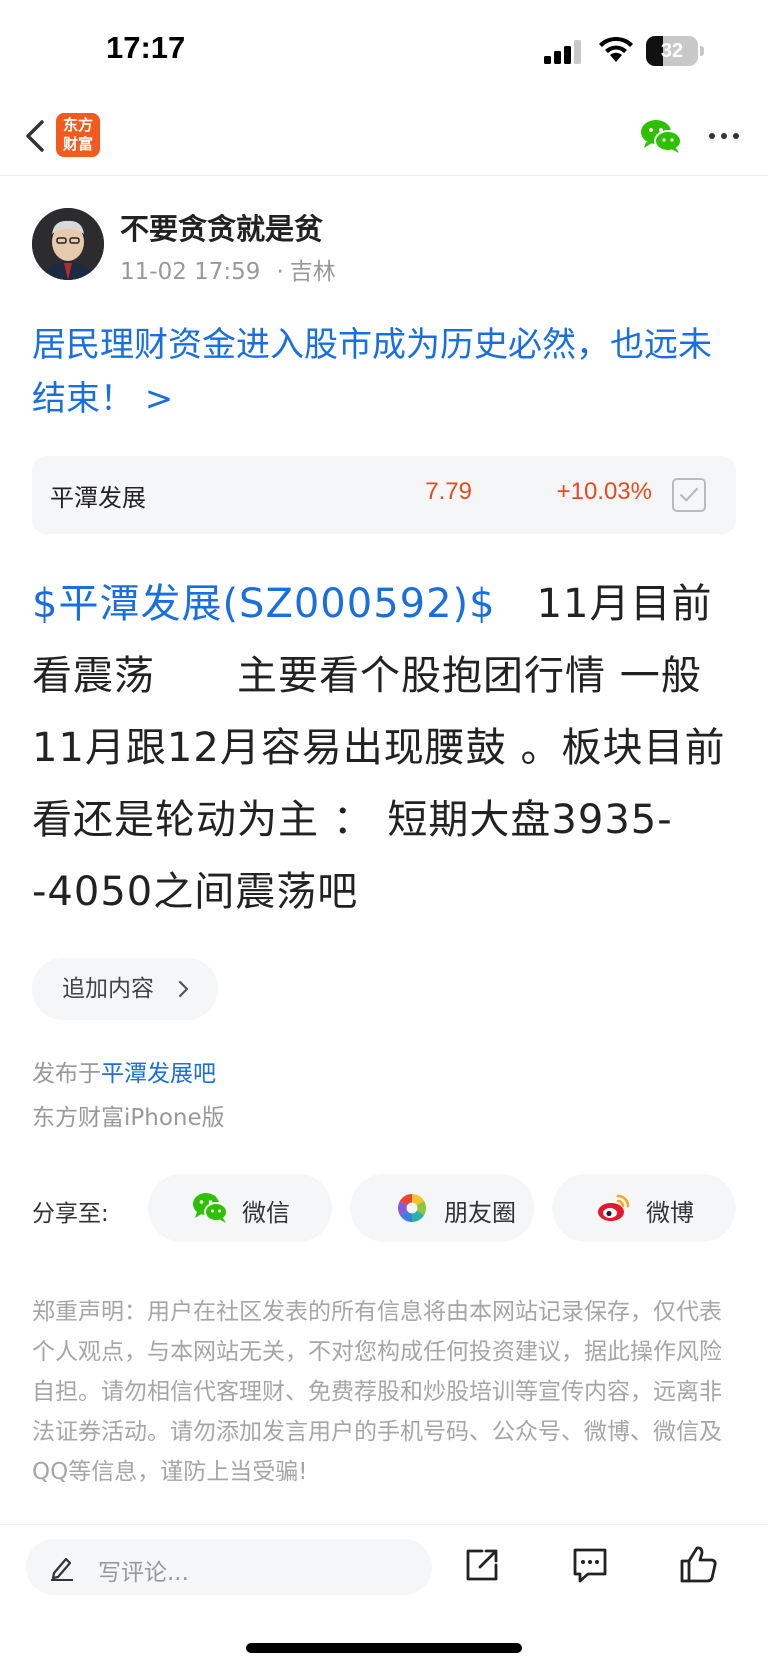  What do you see at coordinates (264, 604) in the screenshot?
I see `stock-mention-link: $平潭发展(SZ000592)$` at bounding box center [264, 604].